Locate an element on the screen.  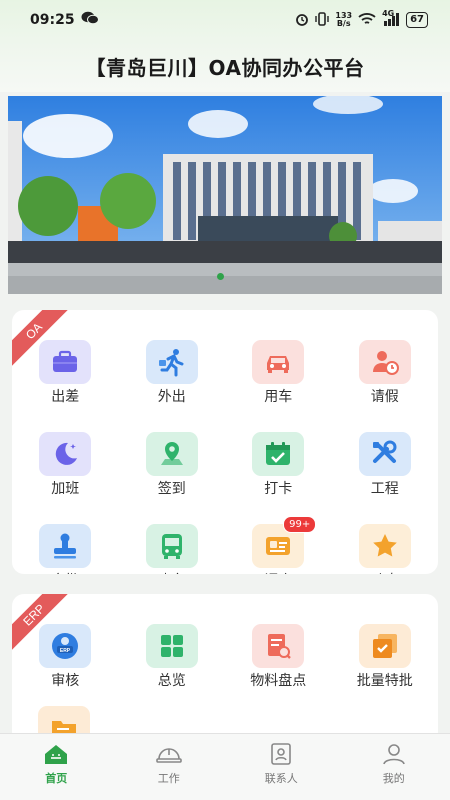
oa-item-business-trip: 出差 is located at coordinates (65, 373).